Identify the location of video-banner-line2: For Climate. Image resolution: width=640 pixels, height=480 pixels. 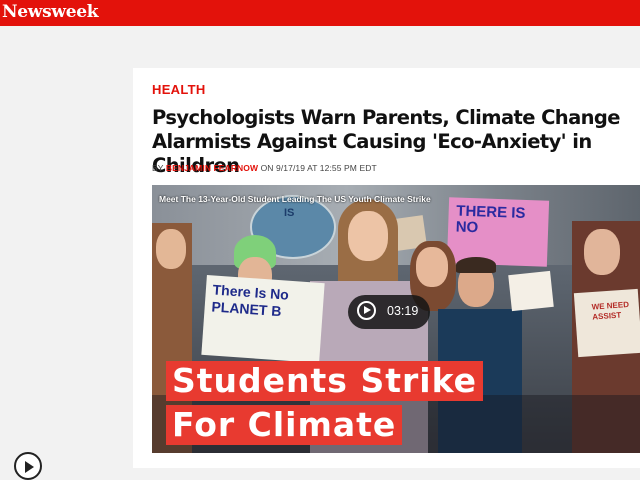
(284, 425).